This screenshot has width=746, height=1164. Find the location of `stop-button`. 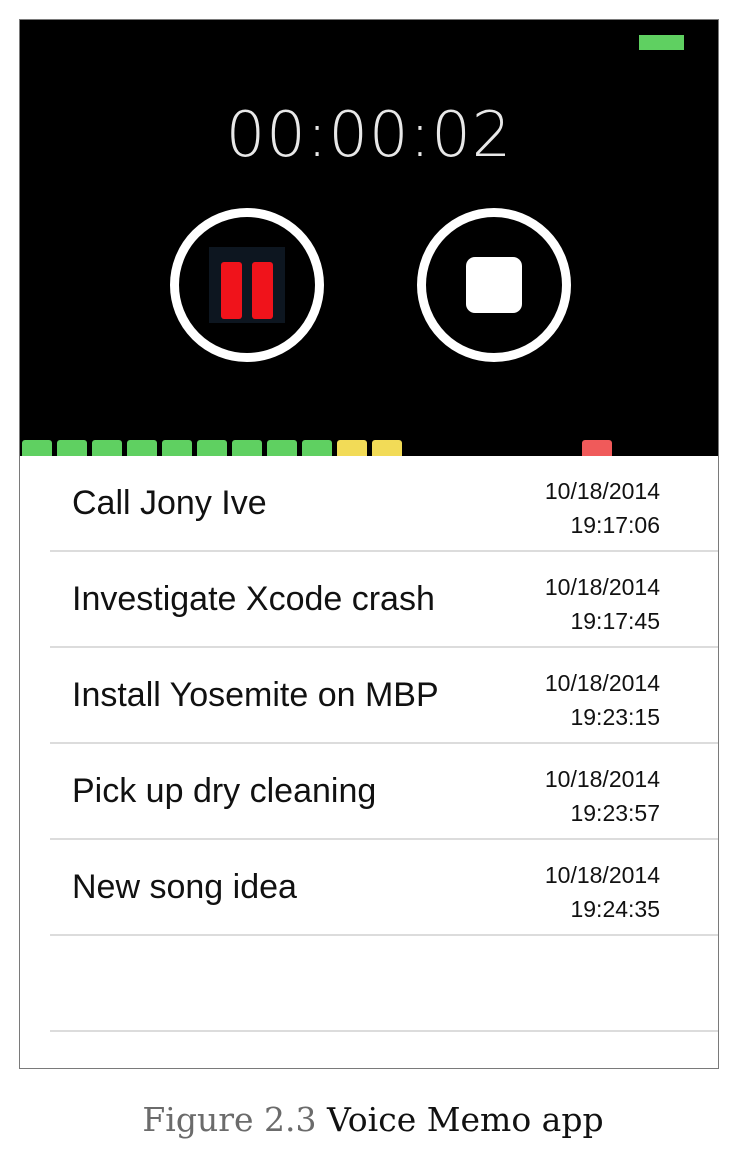

stop-button is located at coordinates (494, 285).